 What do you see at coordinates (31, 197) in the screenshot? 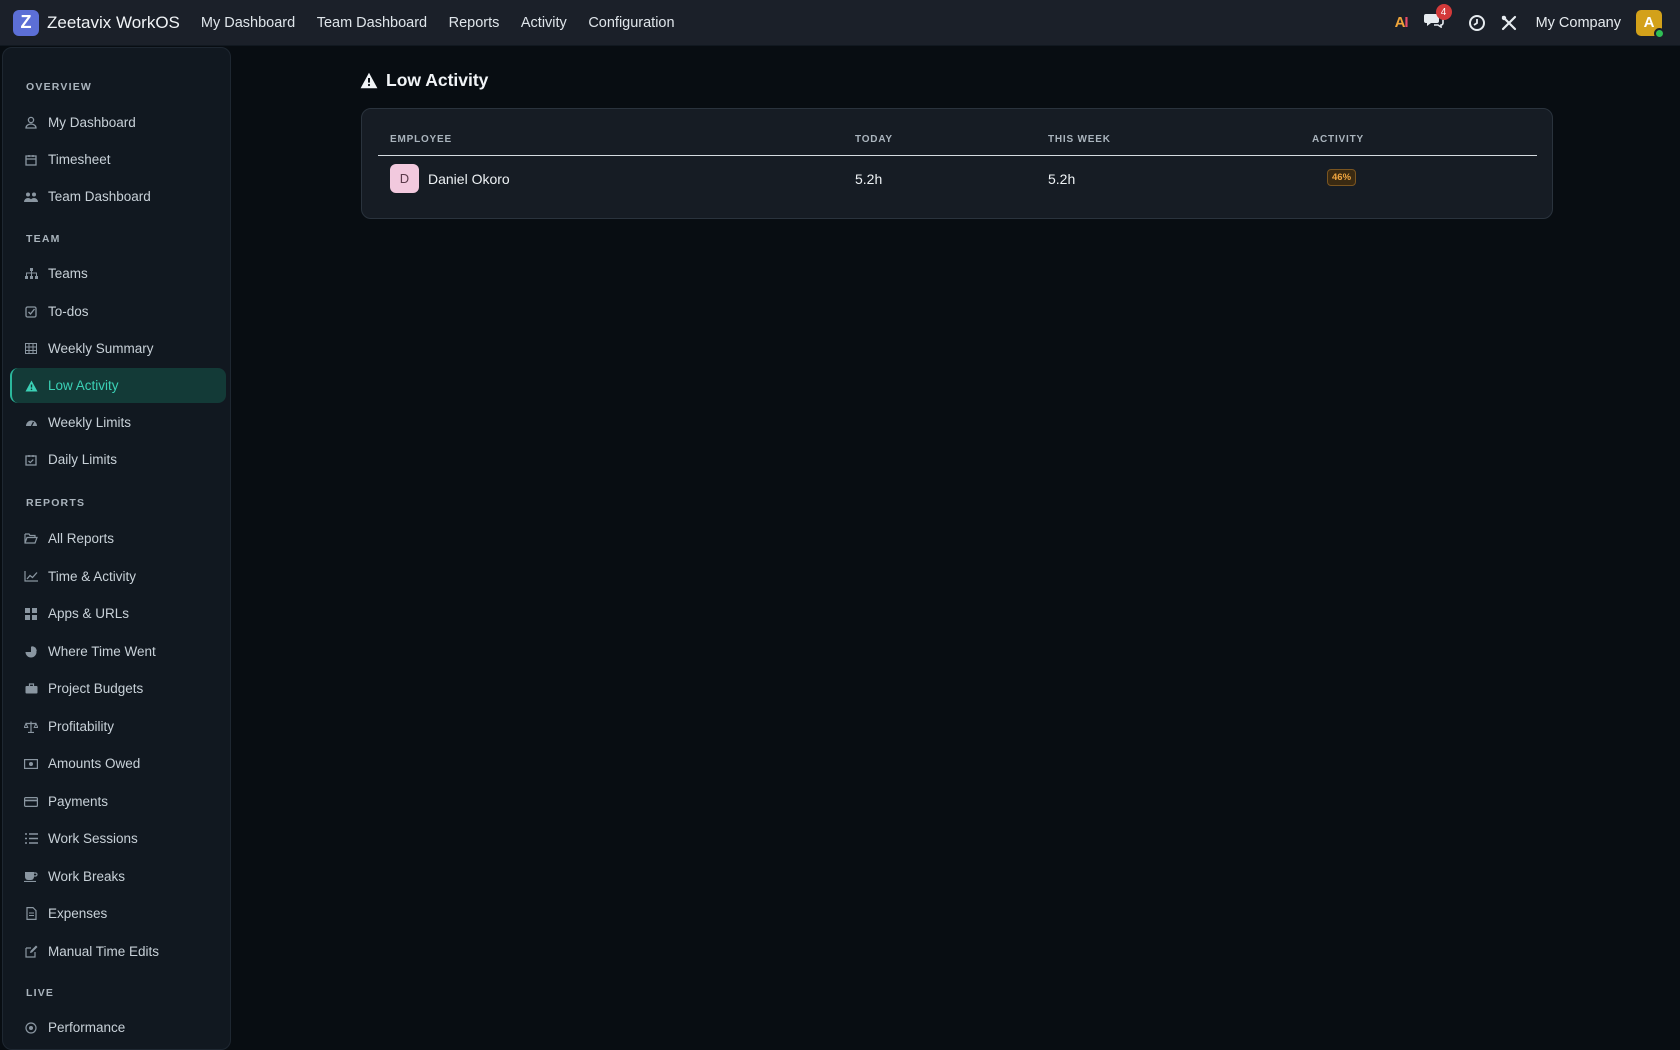
I see `users-icon` at bounding box center [31, 197].